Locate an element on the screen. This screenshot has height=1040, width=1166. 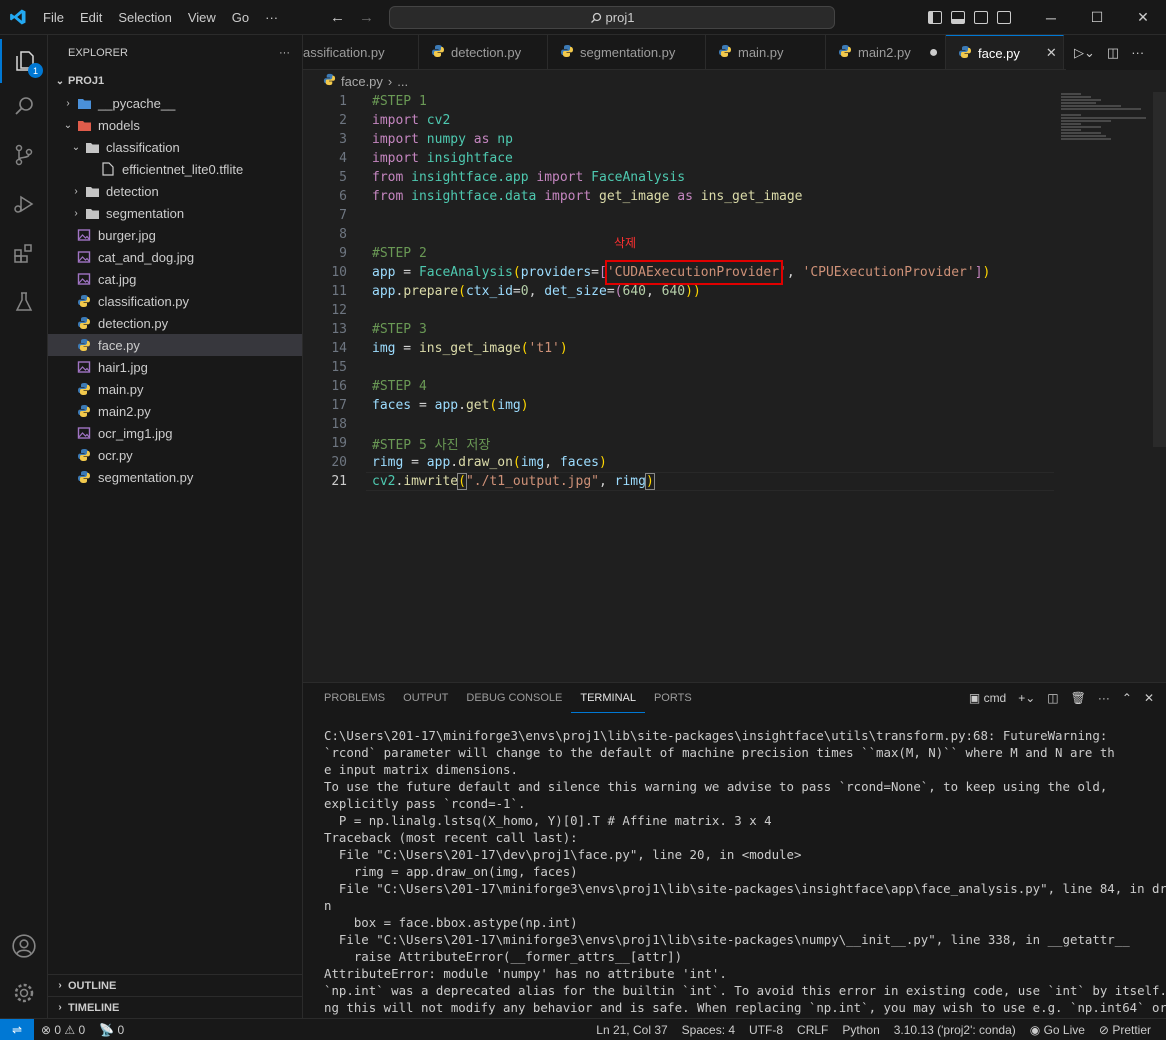
more-actions-icon: ··· is located at coordinates (1137, 52).